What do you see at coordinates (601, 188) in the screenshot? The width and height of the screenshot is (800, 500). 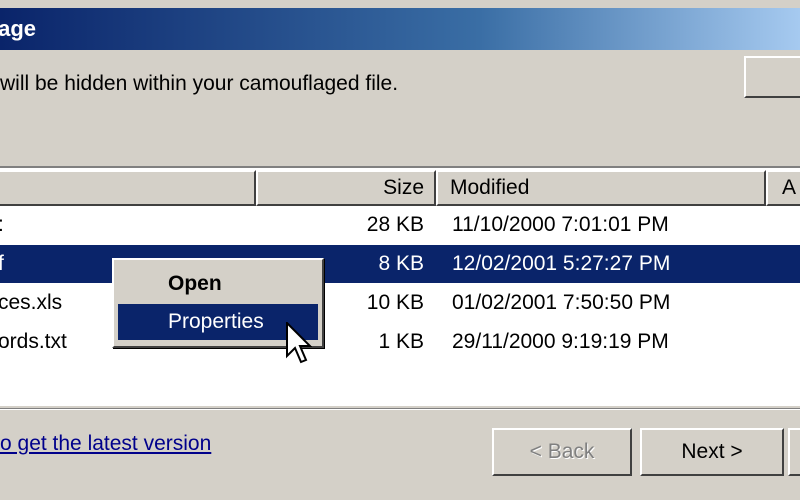 I see `column-header-modified: Modified` at bounding box center [601, 188].